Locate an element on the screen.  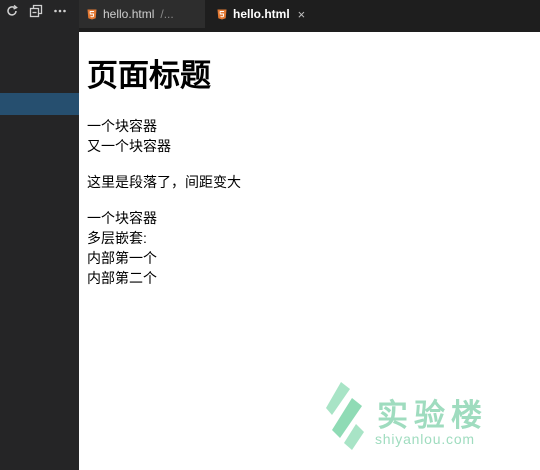
nested-container: 多层嵌套: 内部第一个 内部第二个 is located at coordinates (313, 258).